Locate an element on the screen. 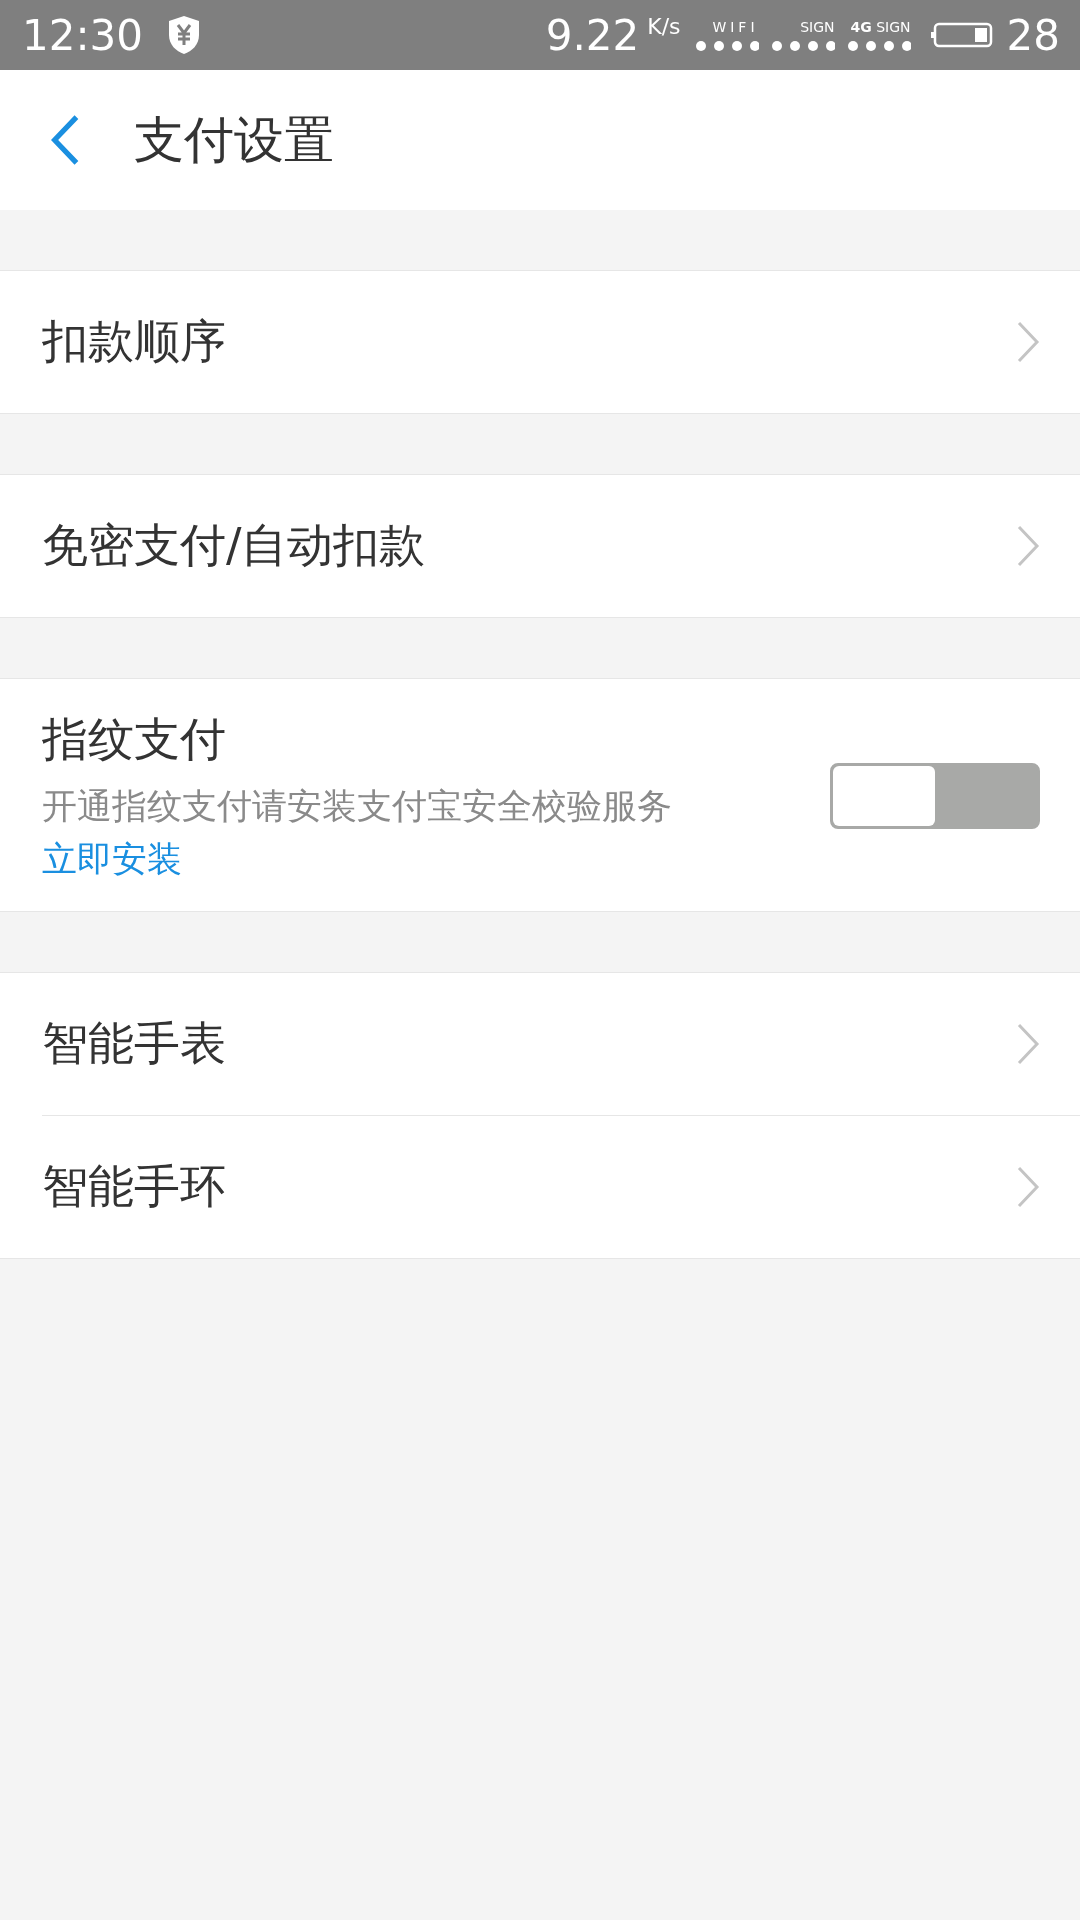 Image resolution: width=1080 pixels, height=1920 pixels. settings-item: 智能手表 is located at coordinates (540, 1044).